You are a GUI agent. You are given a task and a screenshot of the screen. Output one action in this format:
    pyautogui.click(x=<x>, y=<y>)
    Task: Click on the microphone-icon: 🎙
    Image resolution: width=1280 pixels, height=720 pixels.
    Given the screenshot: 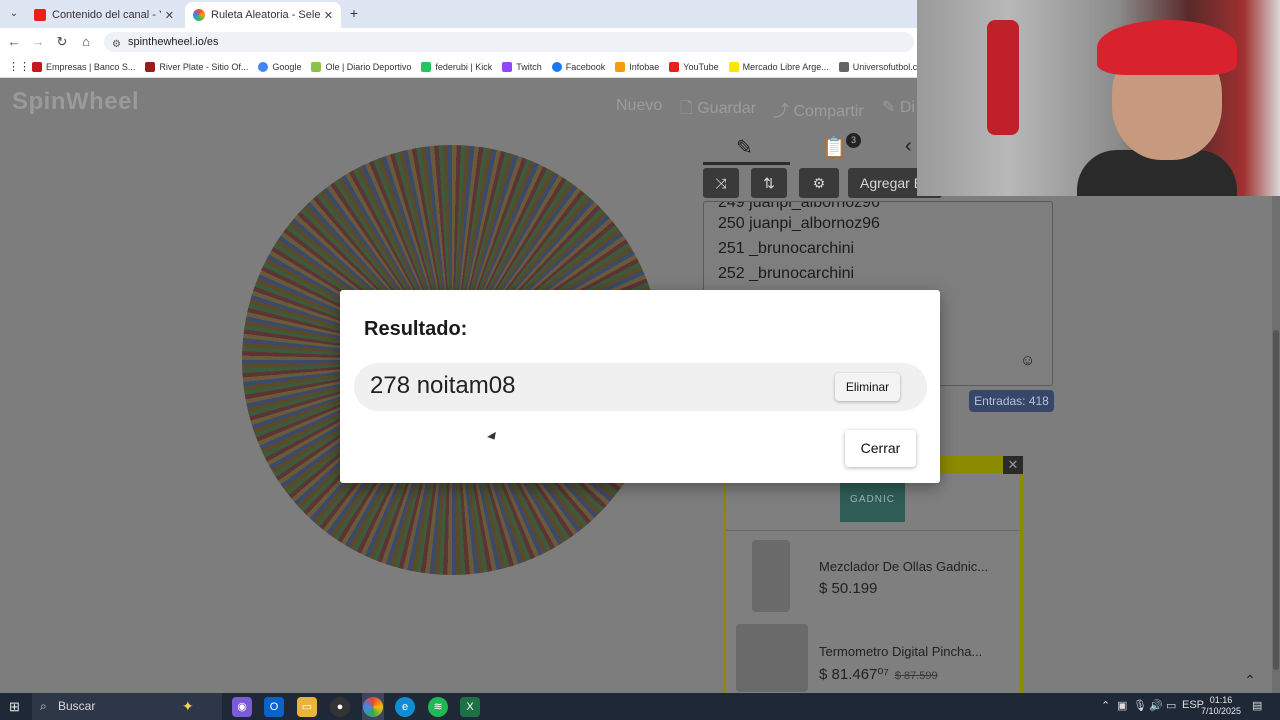 What is the action you would take?
    pyautogui.click(x=1140, y=705)
    